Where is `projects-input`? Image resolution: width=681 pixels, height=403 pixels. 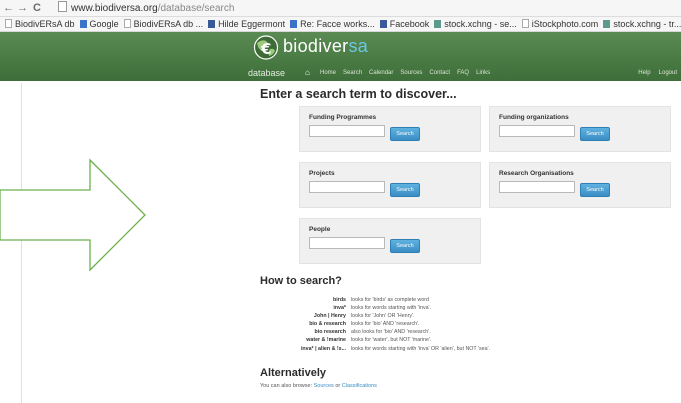 projects-input is located at coordinates (347, 187).